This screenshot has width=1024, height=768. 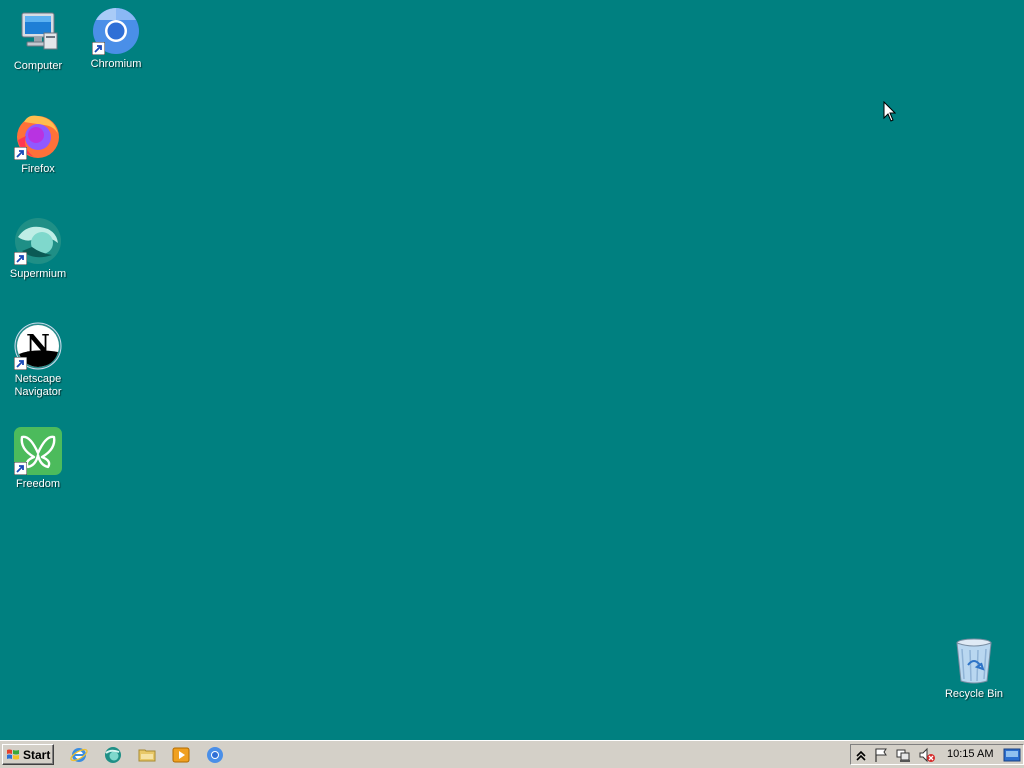 I want to click on desktop-icon-firefox: Firefox, so click(x=38, y=144).